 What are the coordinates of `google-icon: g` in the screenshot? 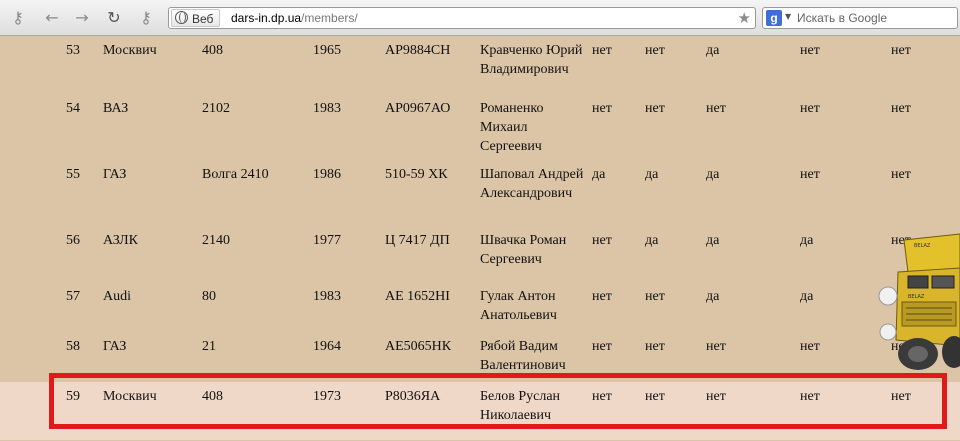 It's located at (774, 18).